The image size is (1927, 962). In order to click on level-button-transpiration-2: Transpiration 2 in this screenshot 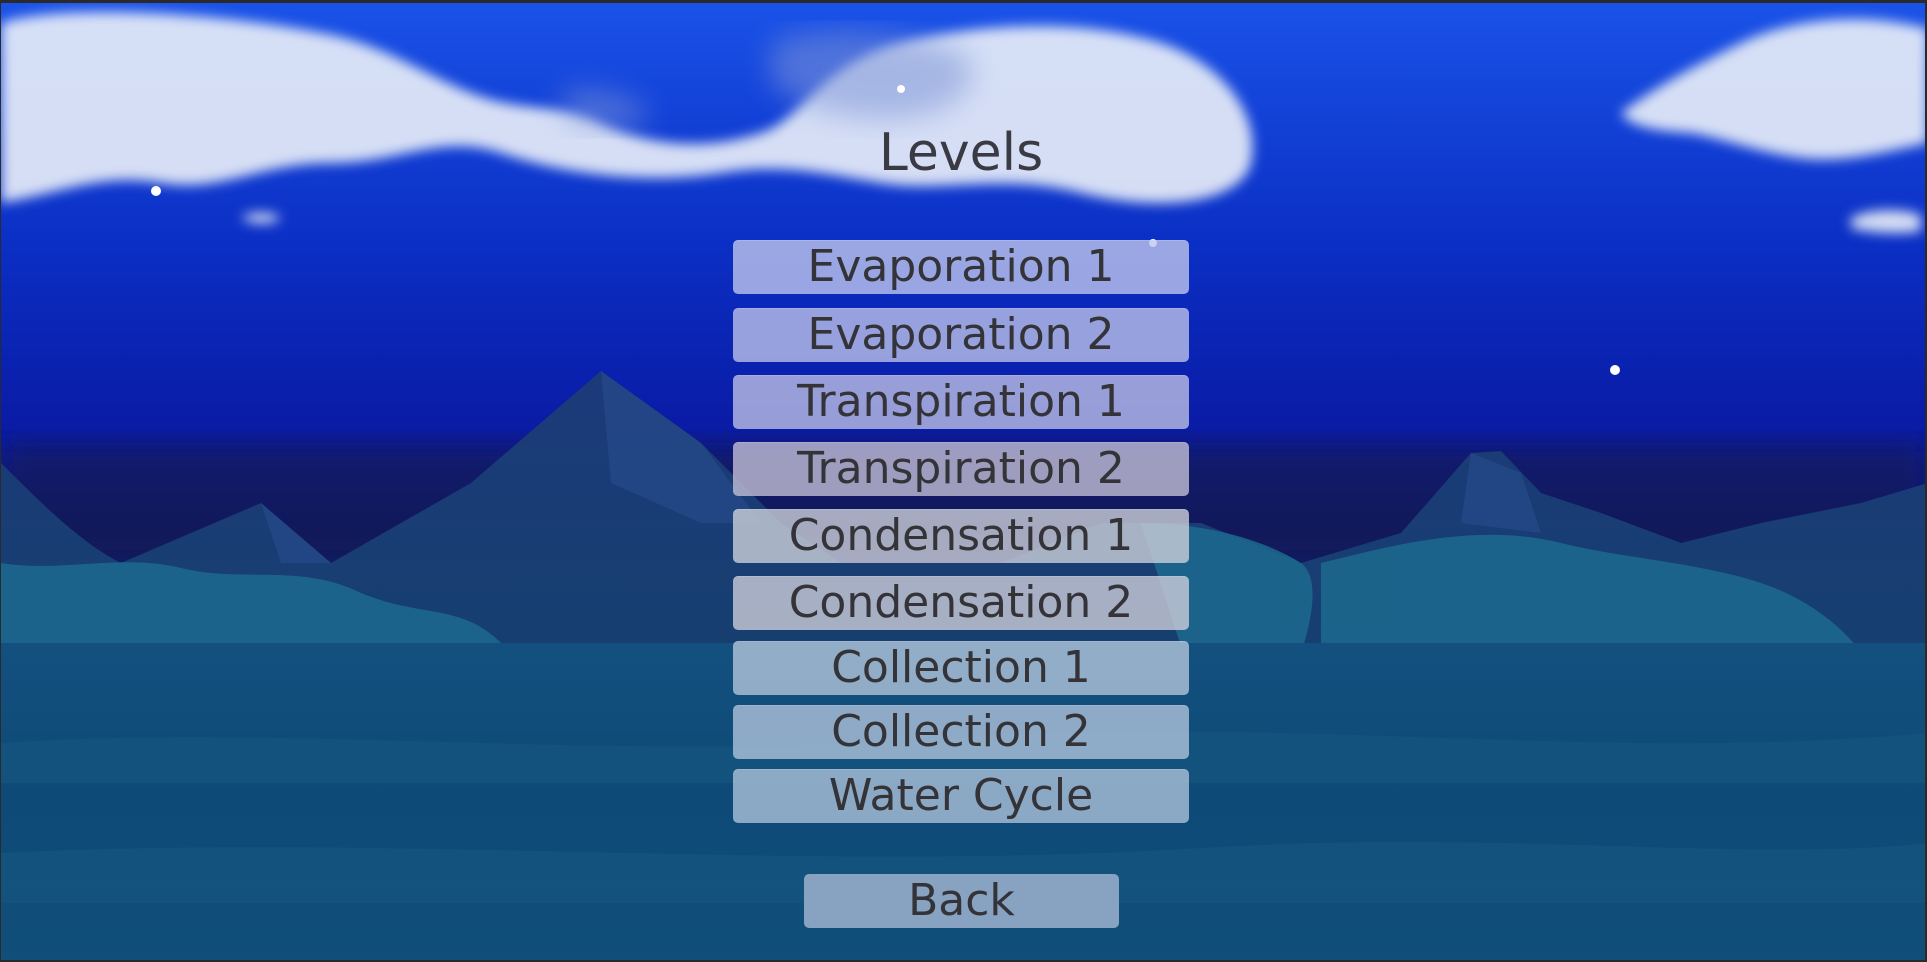, I will do `click(961, 469)`.